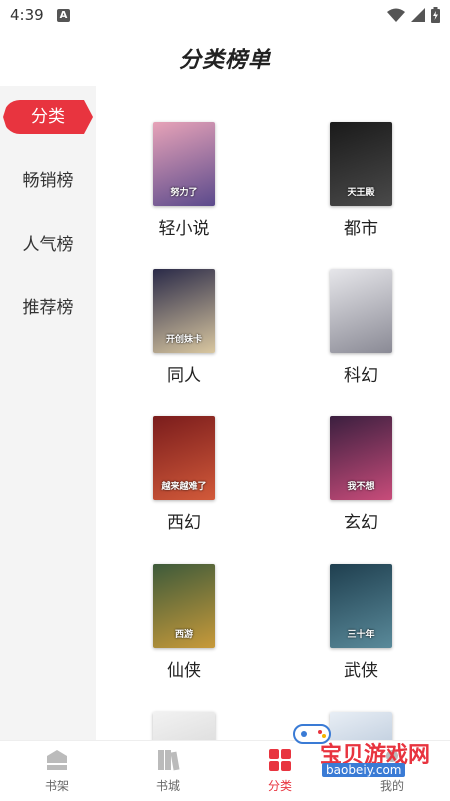 This screenshot has height=801, width=450. What do you see at coordinates (184, 458) in the screenshot?
I see `category-cover: 越来越难了` at bounding box center [184, 458].